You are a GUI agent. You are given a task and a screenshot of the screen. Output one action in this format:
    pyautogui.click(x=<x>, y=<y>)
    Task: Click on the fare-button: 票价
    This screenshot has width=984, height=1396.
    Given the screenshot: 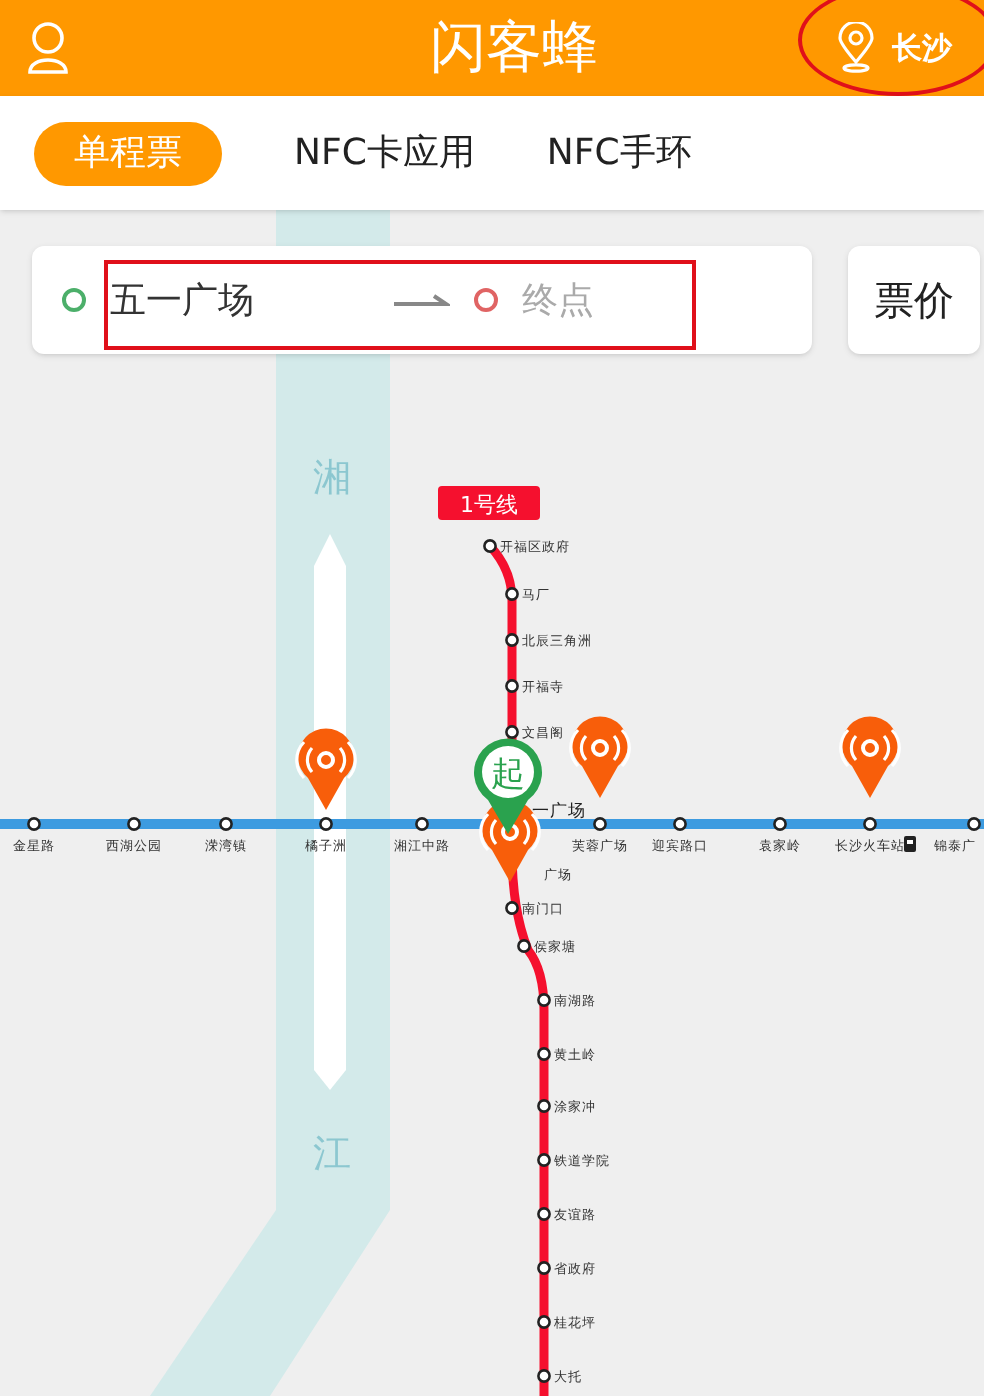 What is the action you would take?
    pyautogui.click(x=914, y=300)
    